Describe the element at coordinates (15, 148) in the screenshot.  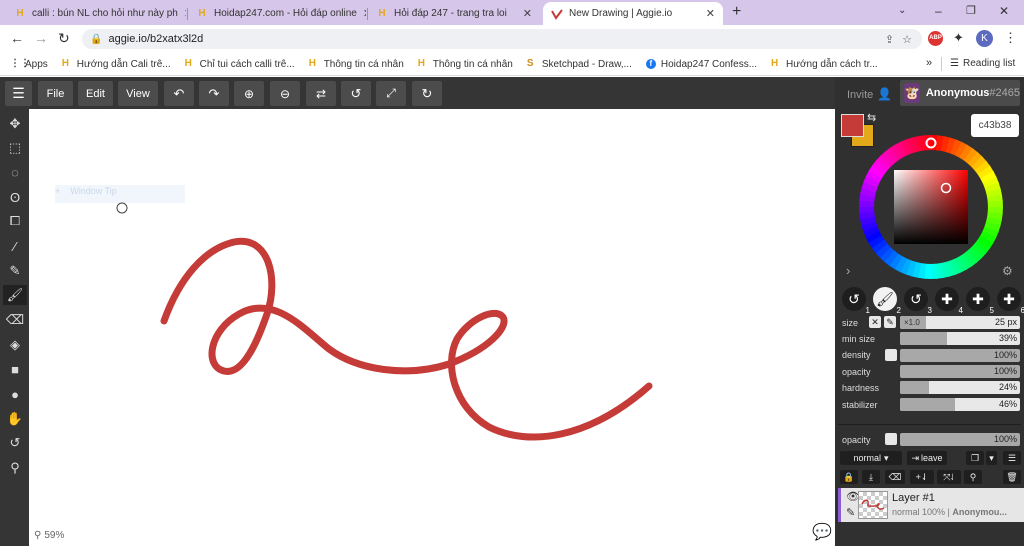
I see `rect-select-icon: ⬚` at that location.